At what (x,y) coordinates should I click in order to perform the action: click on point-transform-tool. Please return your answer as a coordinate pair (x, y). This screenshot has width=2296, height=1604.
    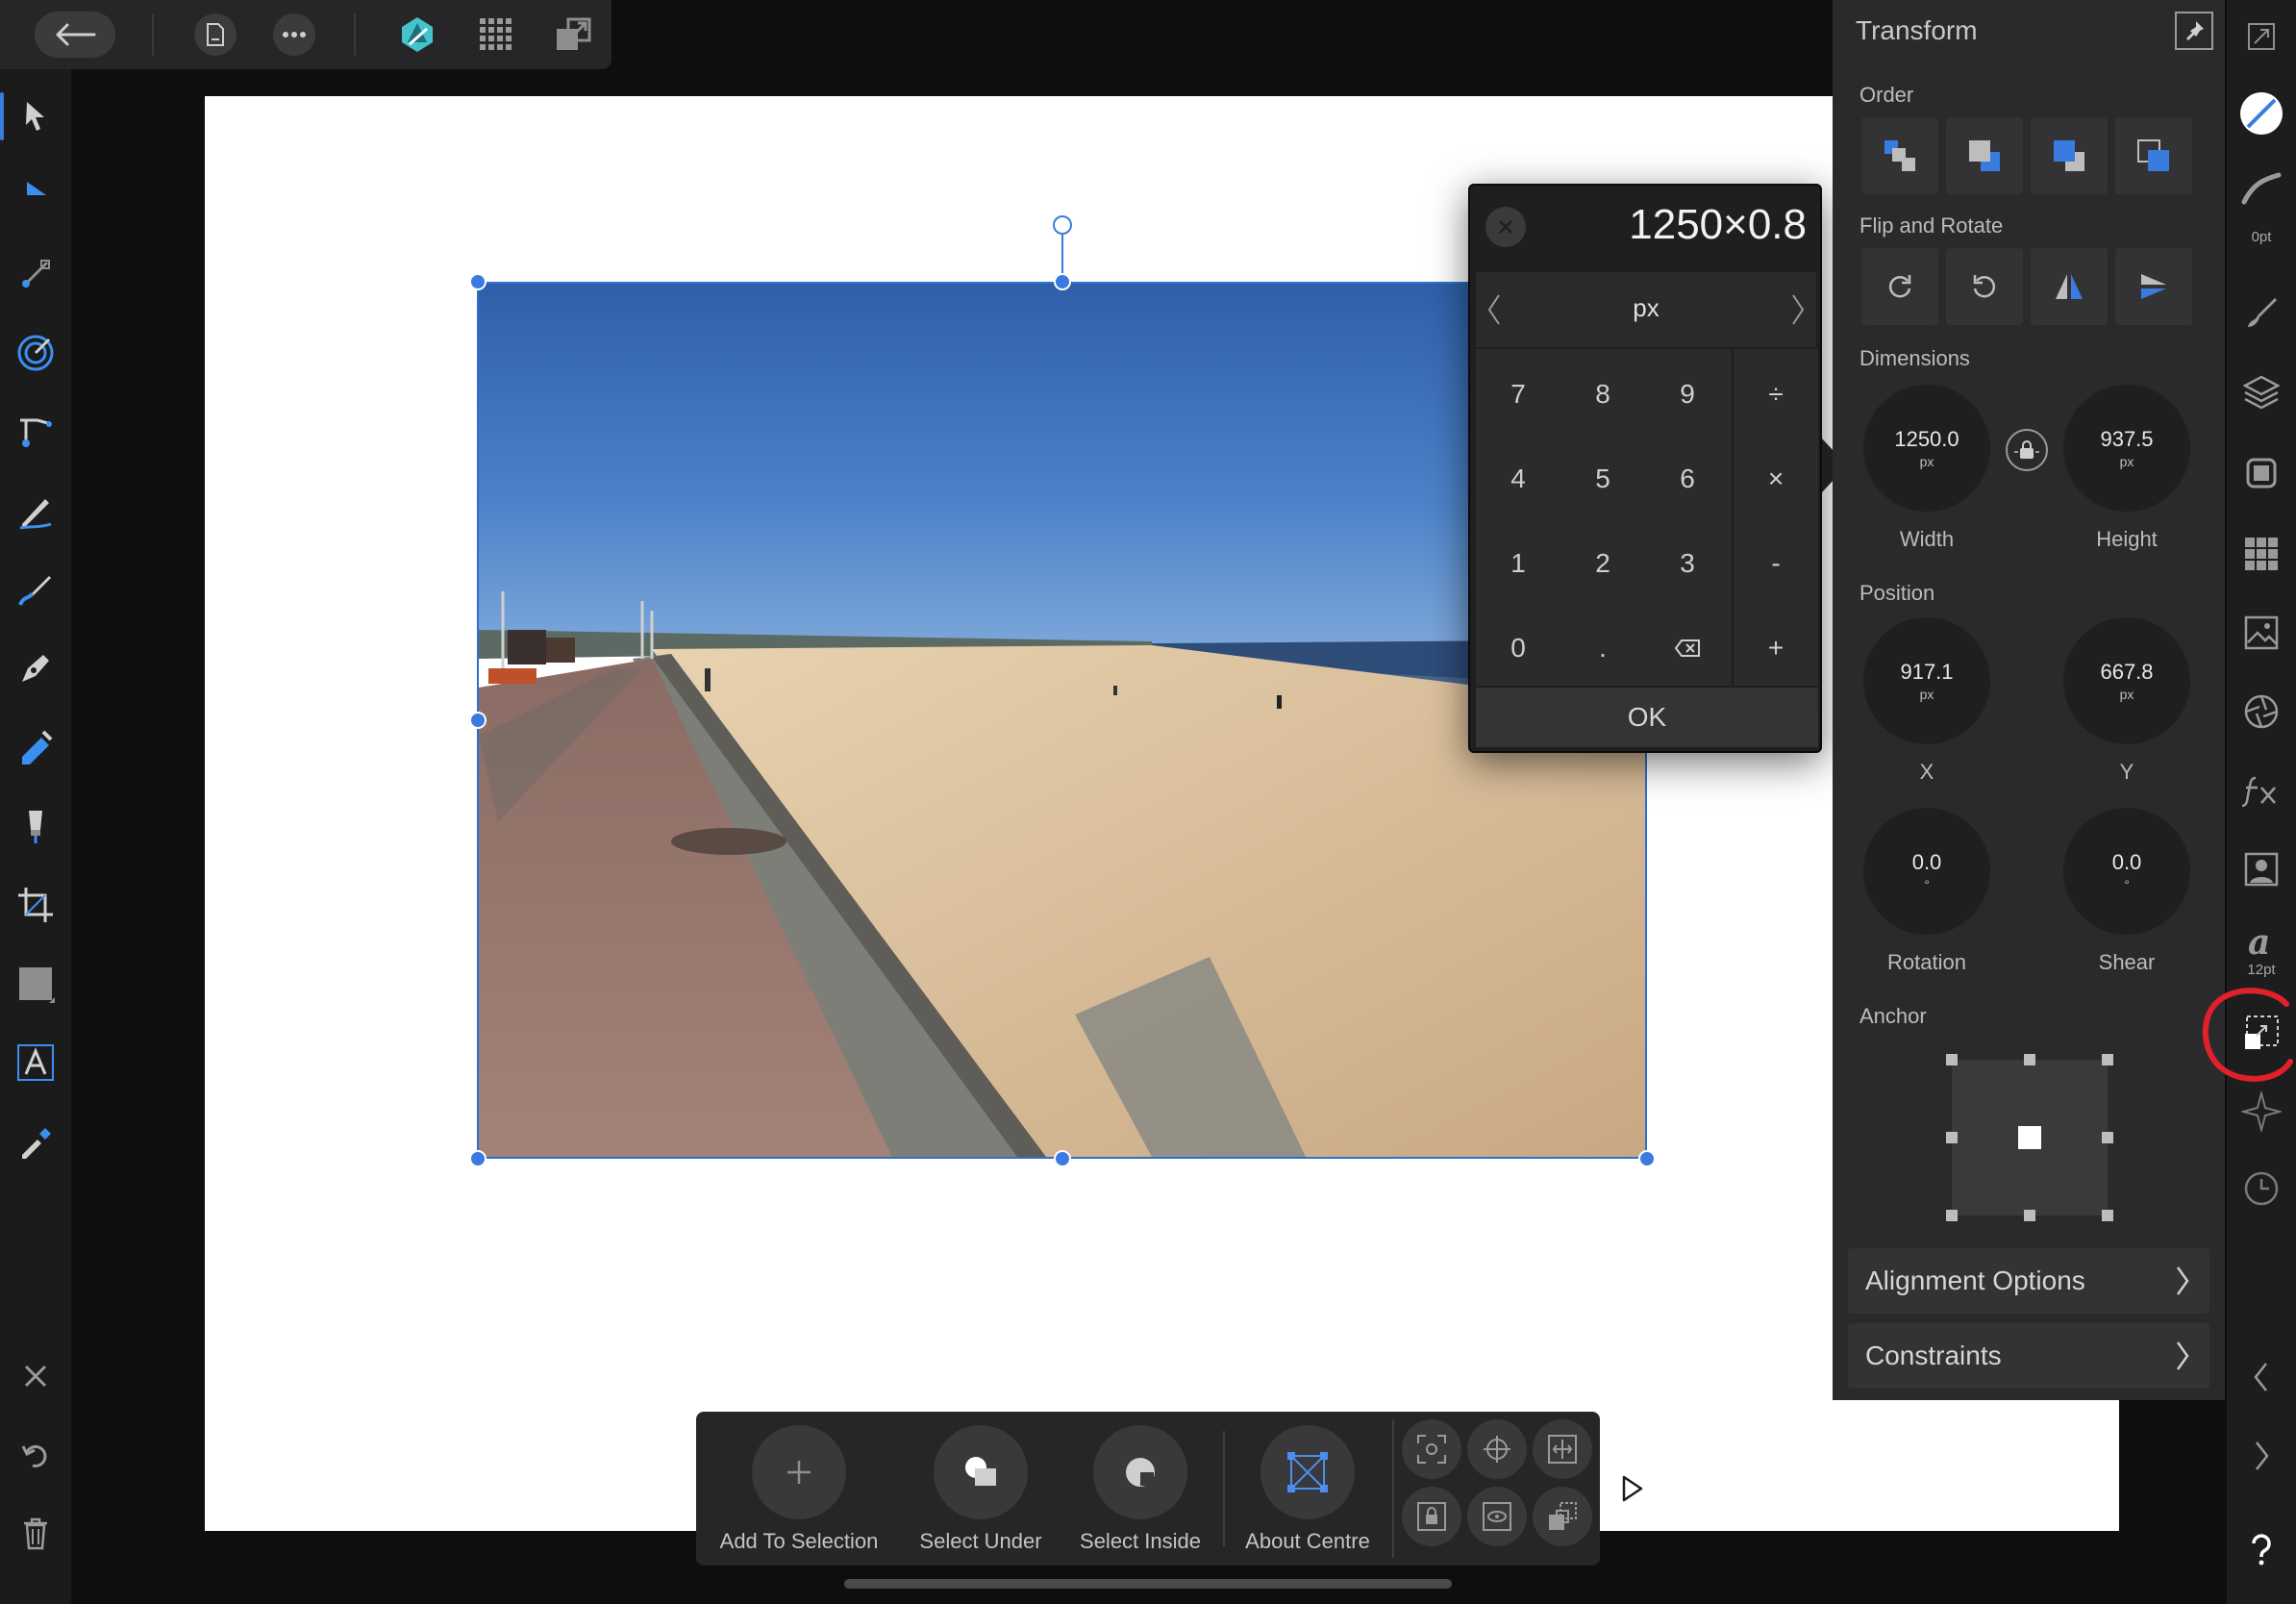
    Looking at the image, I should click on (35, 274).